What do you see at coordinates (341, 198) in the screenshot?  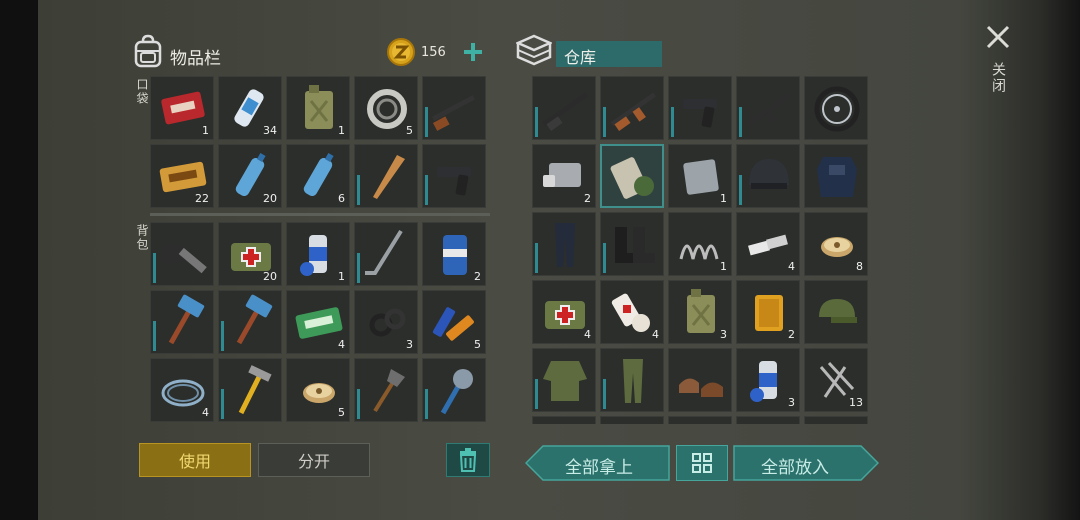 I see `item-count: 6` at bounding box center [341, 198].